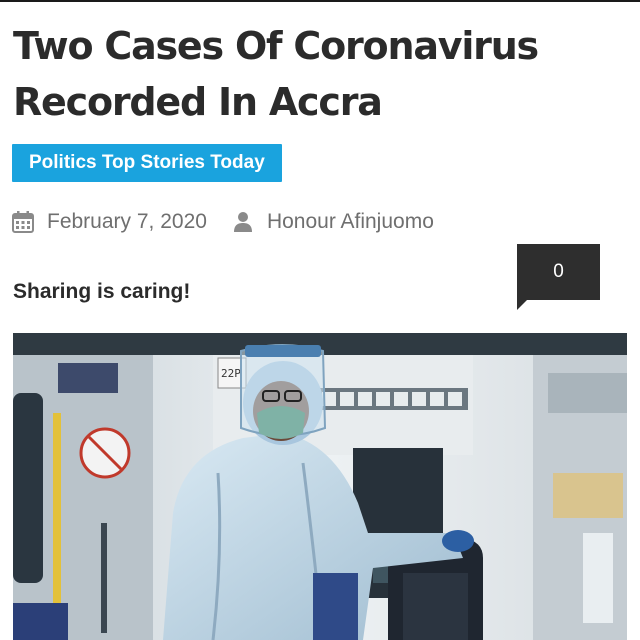 This screenshot has height=640, width=640. I want to click on user-icon, so click(243, 222).